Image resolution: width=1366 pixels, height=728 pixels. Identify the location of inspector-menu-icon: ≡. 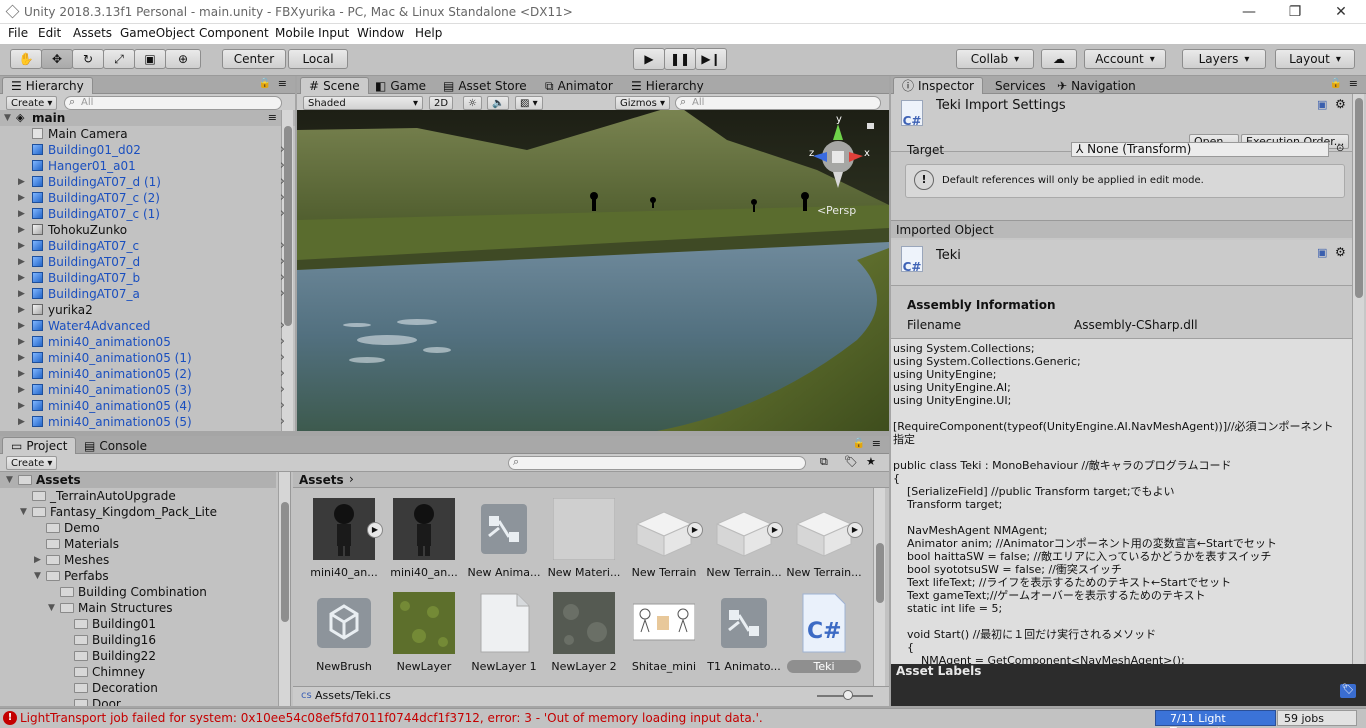
(1353, 83).